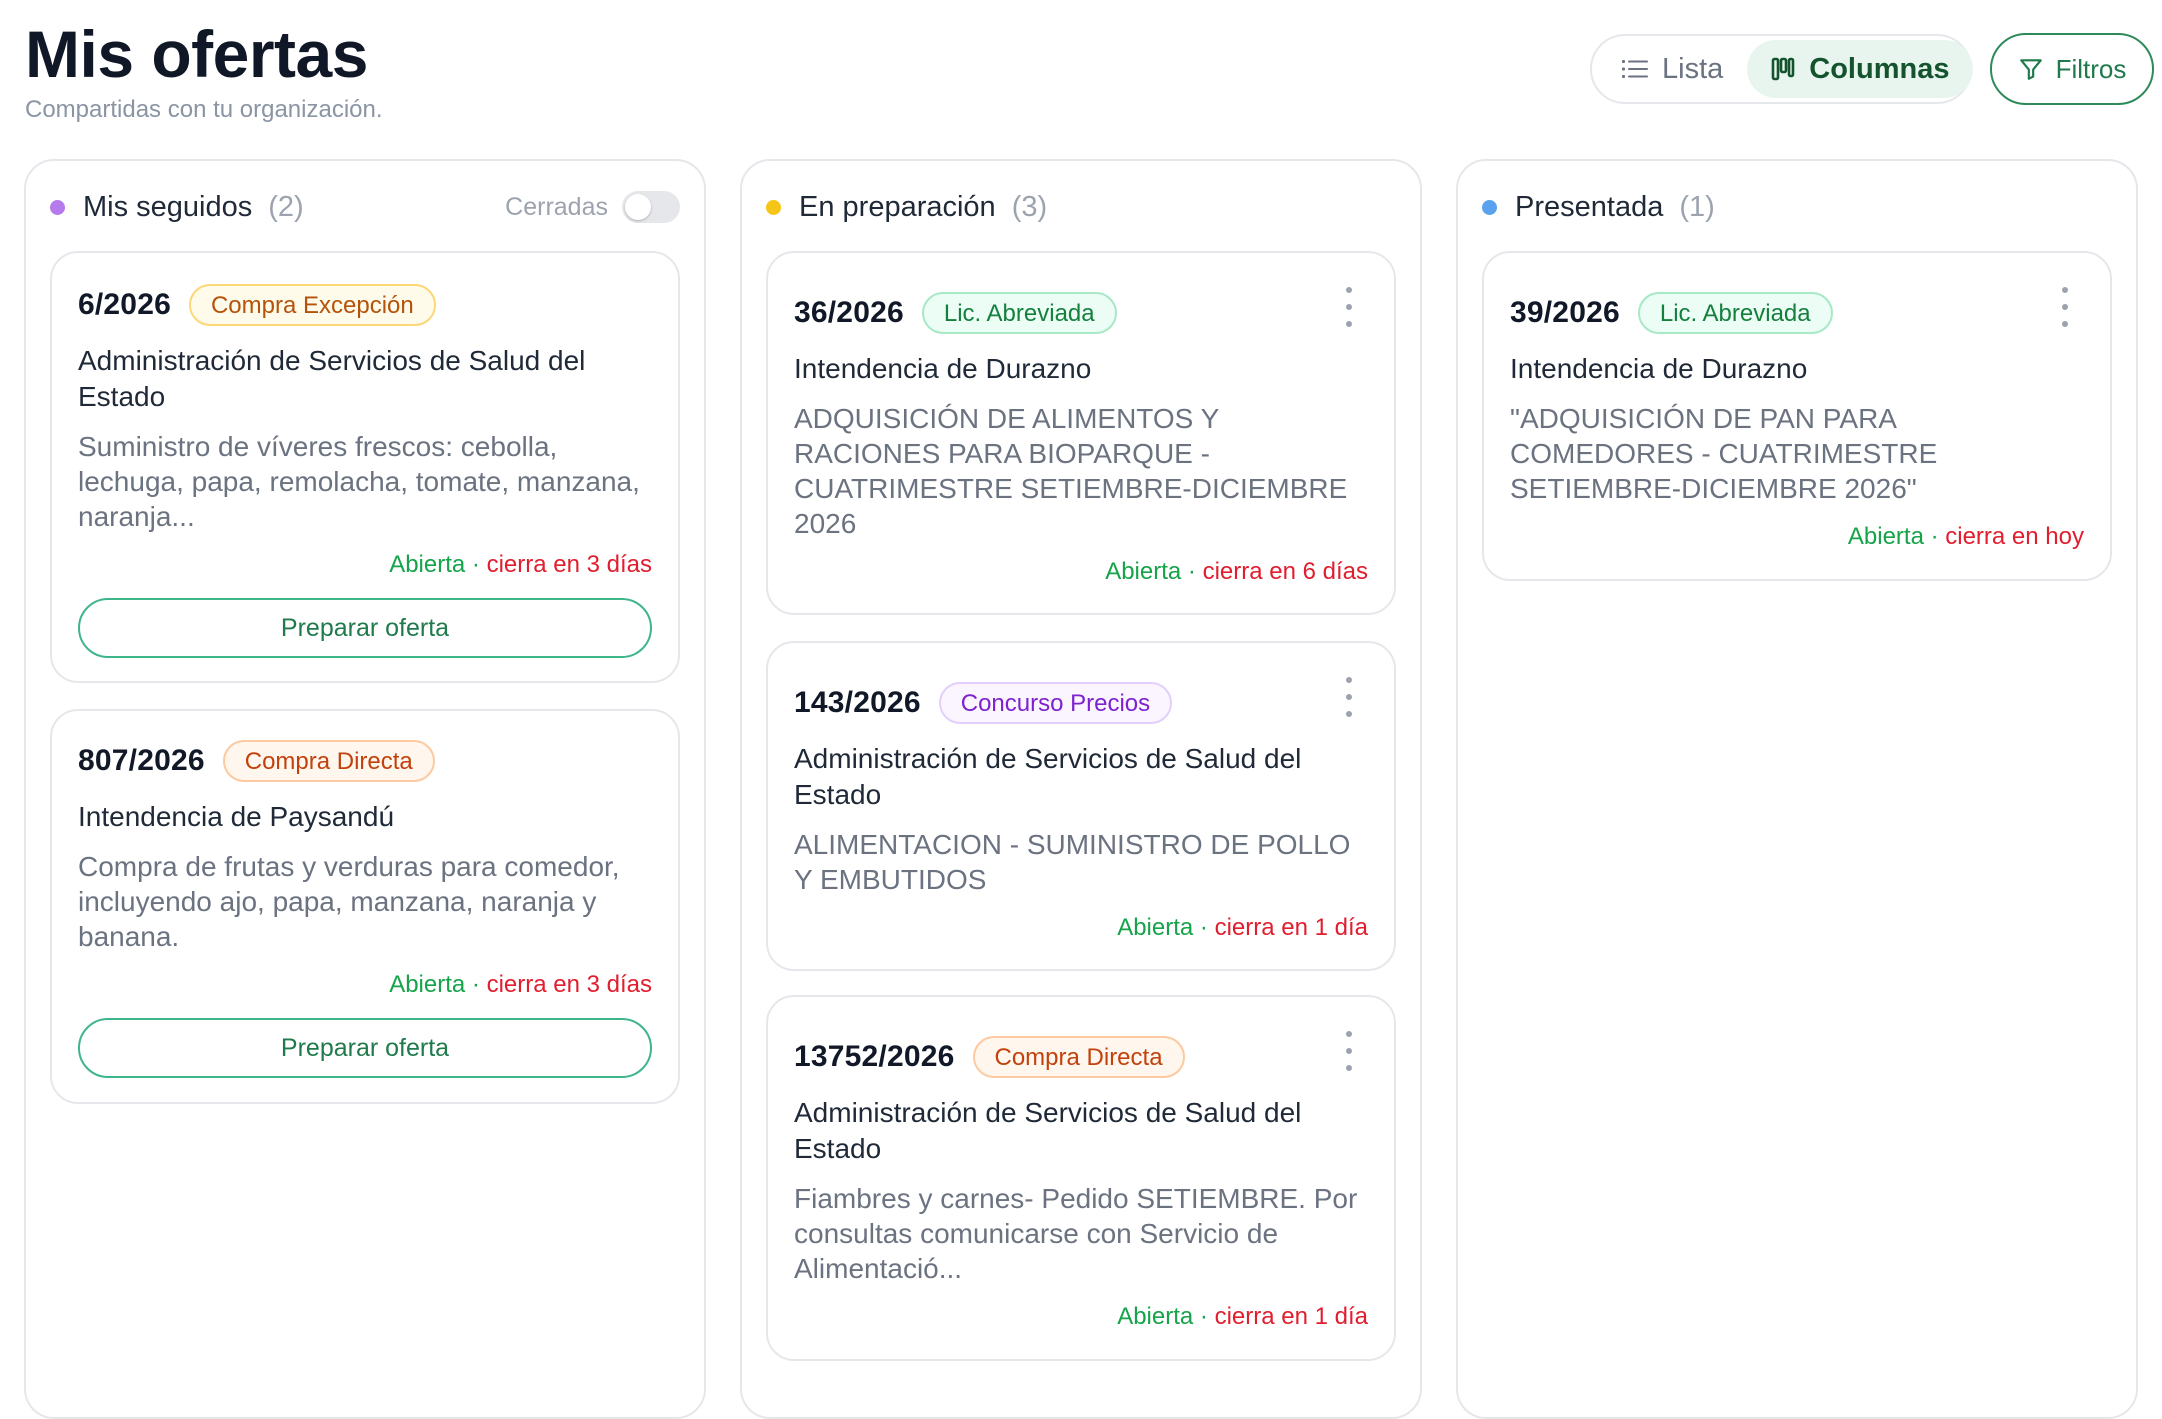 Image resolution: width=2162 pixels, height=1419 pixels. I want to click on page-title: Mis ofertas, so click(196, 54).